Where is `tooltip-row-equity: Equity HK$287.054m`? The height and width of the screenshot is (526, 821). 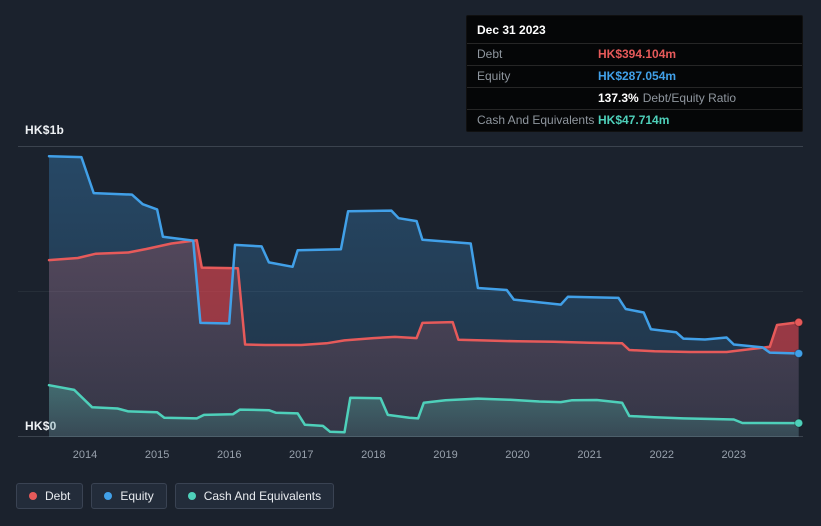
tooltip-row-equity: Equity HK$287.054m is located at coordinates (634, 76).